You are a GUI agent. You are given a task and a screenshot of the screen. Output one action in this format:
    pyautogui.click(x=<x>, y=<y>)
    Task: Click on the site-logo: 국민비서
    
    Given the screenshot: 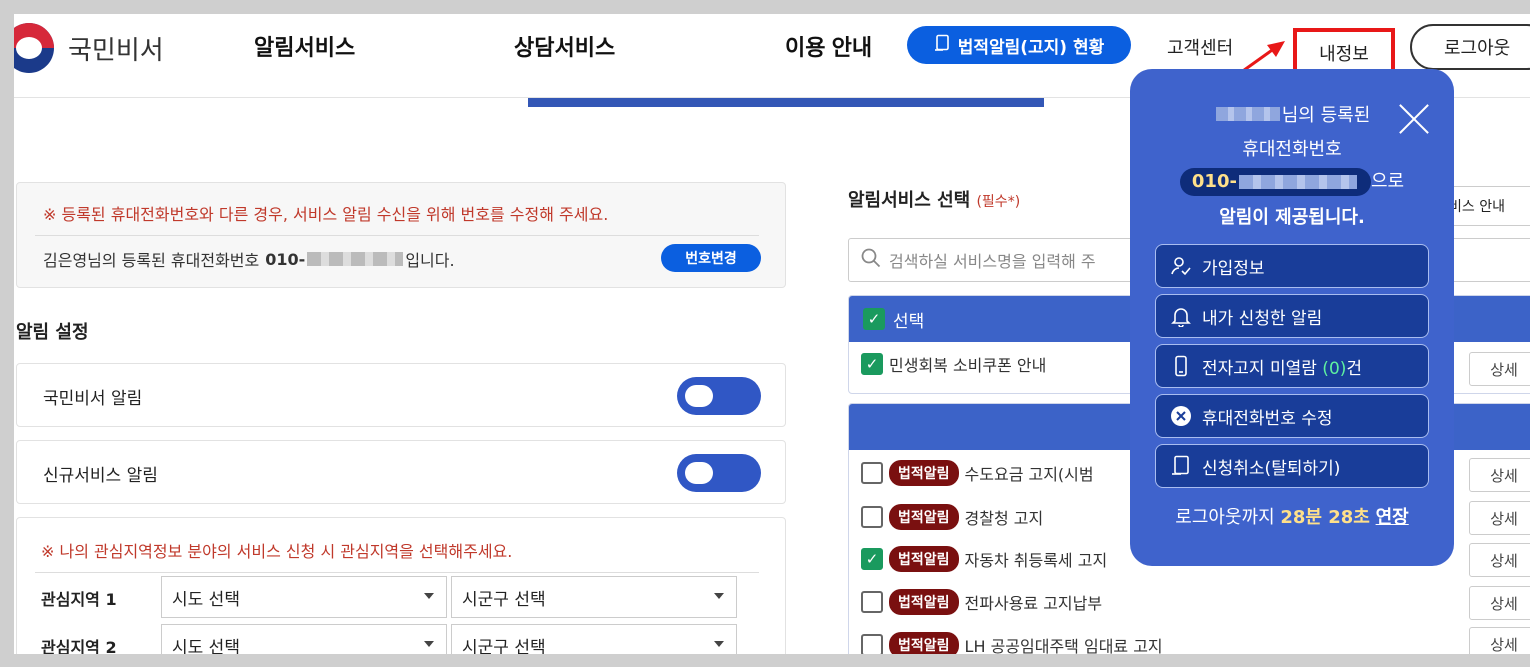 What is the action you would take?
    pyautogui.click(x=89, y=48)
    